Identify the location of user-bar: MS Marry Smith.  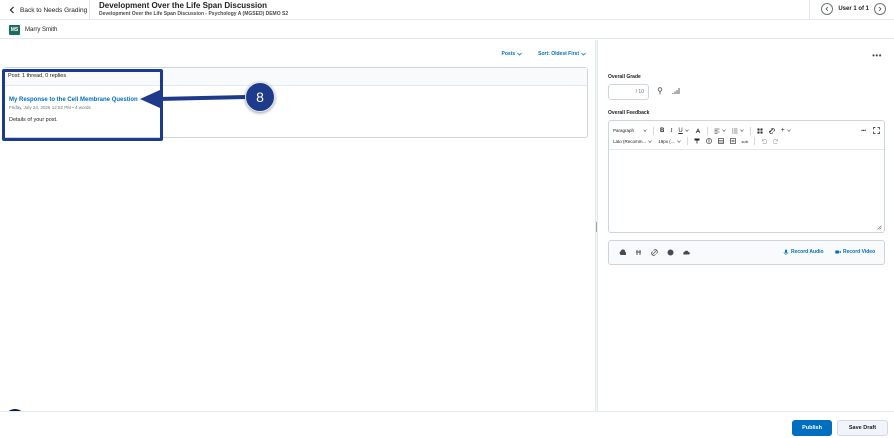
(447, 30).